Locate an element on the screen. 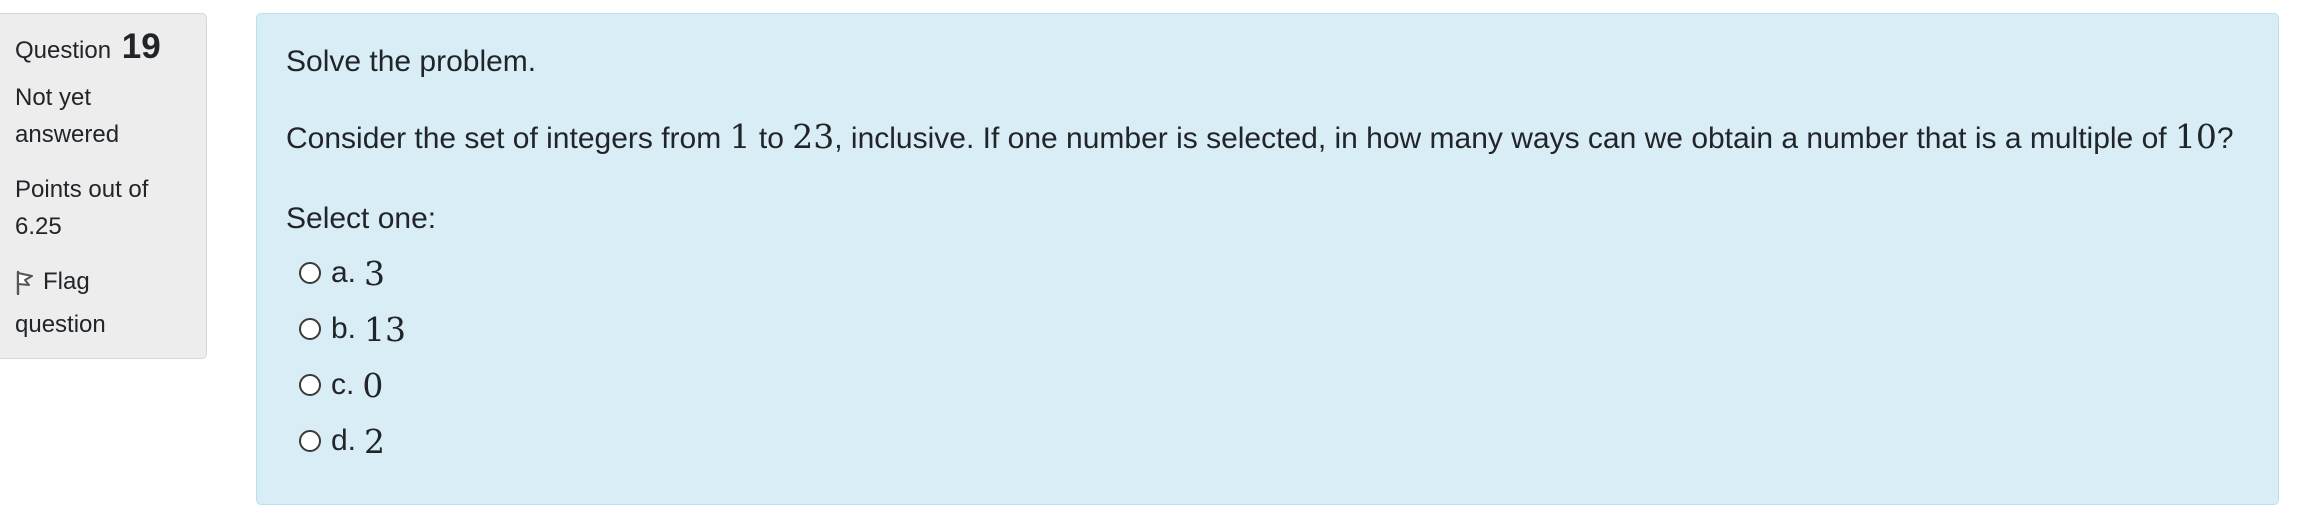  radio-button-c is located at coordinates (310, 385).